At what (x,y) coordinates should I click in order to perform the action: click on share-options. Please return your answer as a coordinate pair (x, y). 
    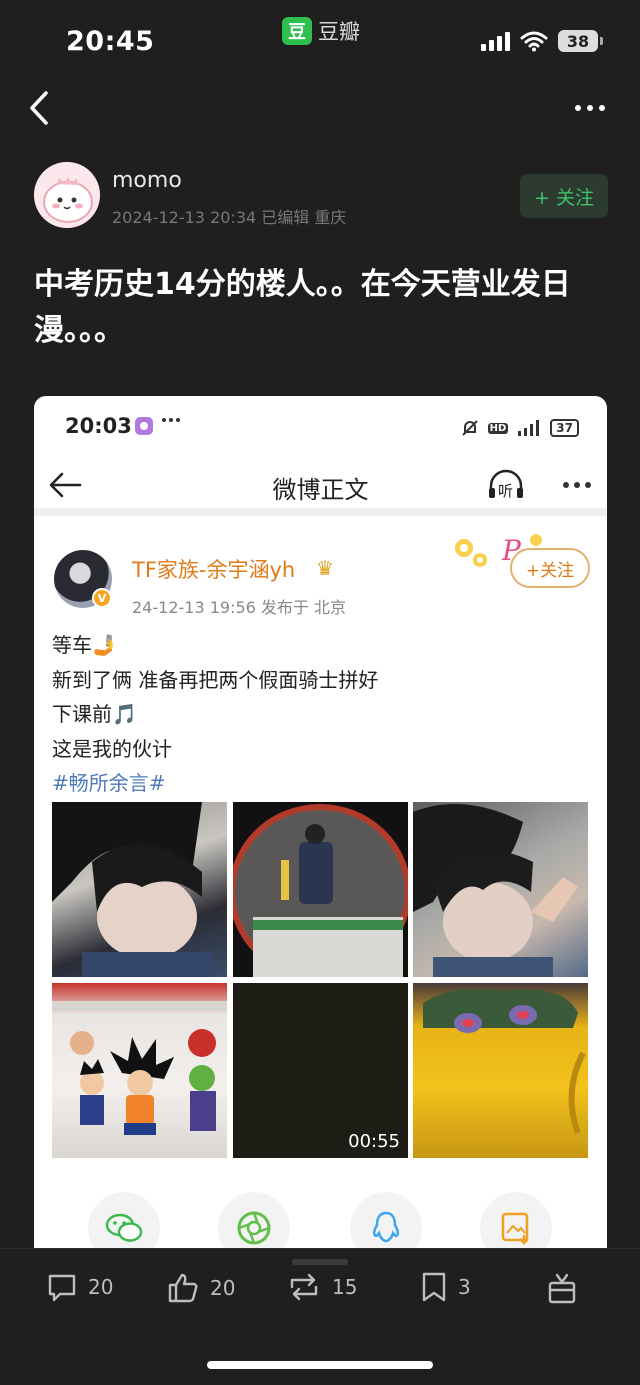
    Looking at the image, I should click on (320, 1224).